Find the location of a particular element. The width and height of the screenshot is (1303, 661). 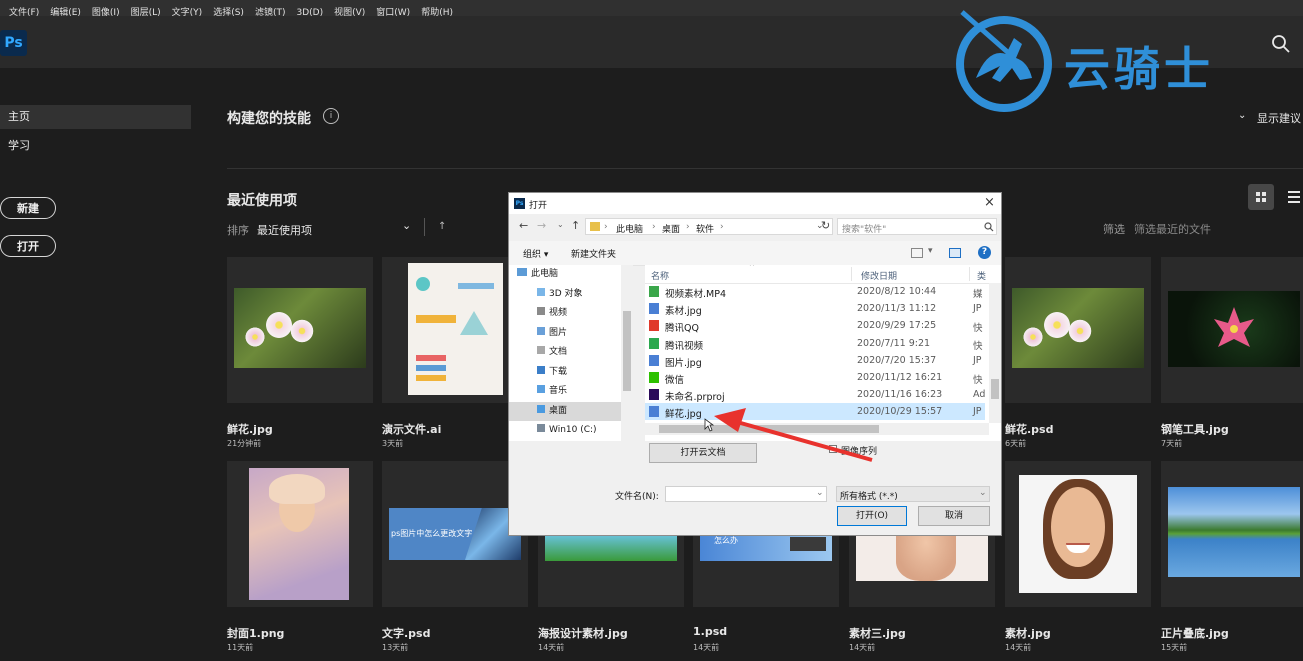

thumbnail-flower-psd is located at coordinates (1078, 330).